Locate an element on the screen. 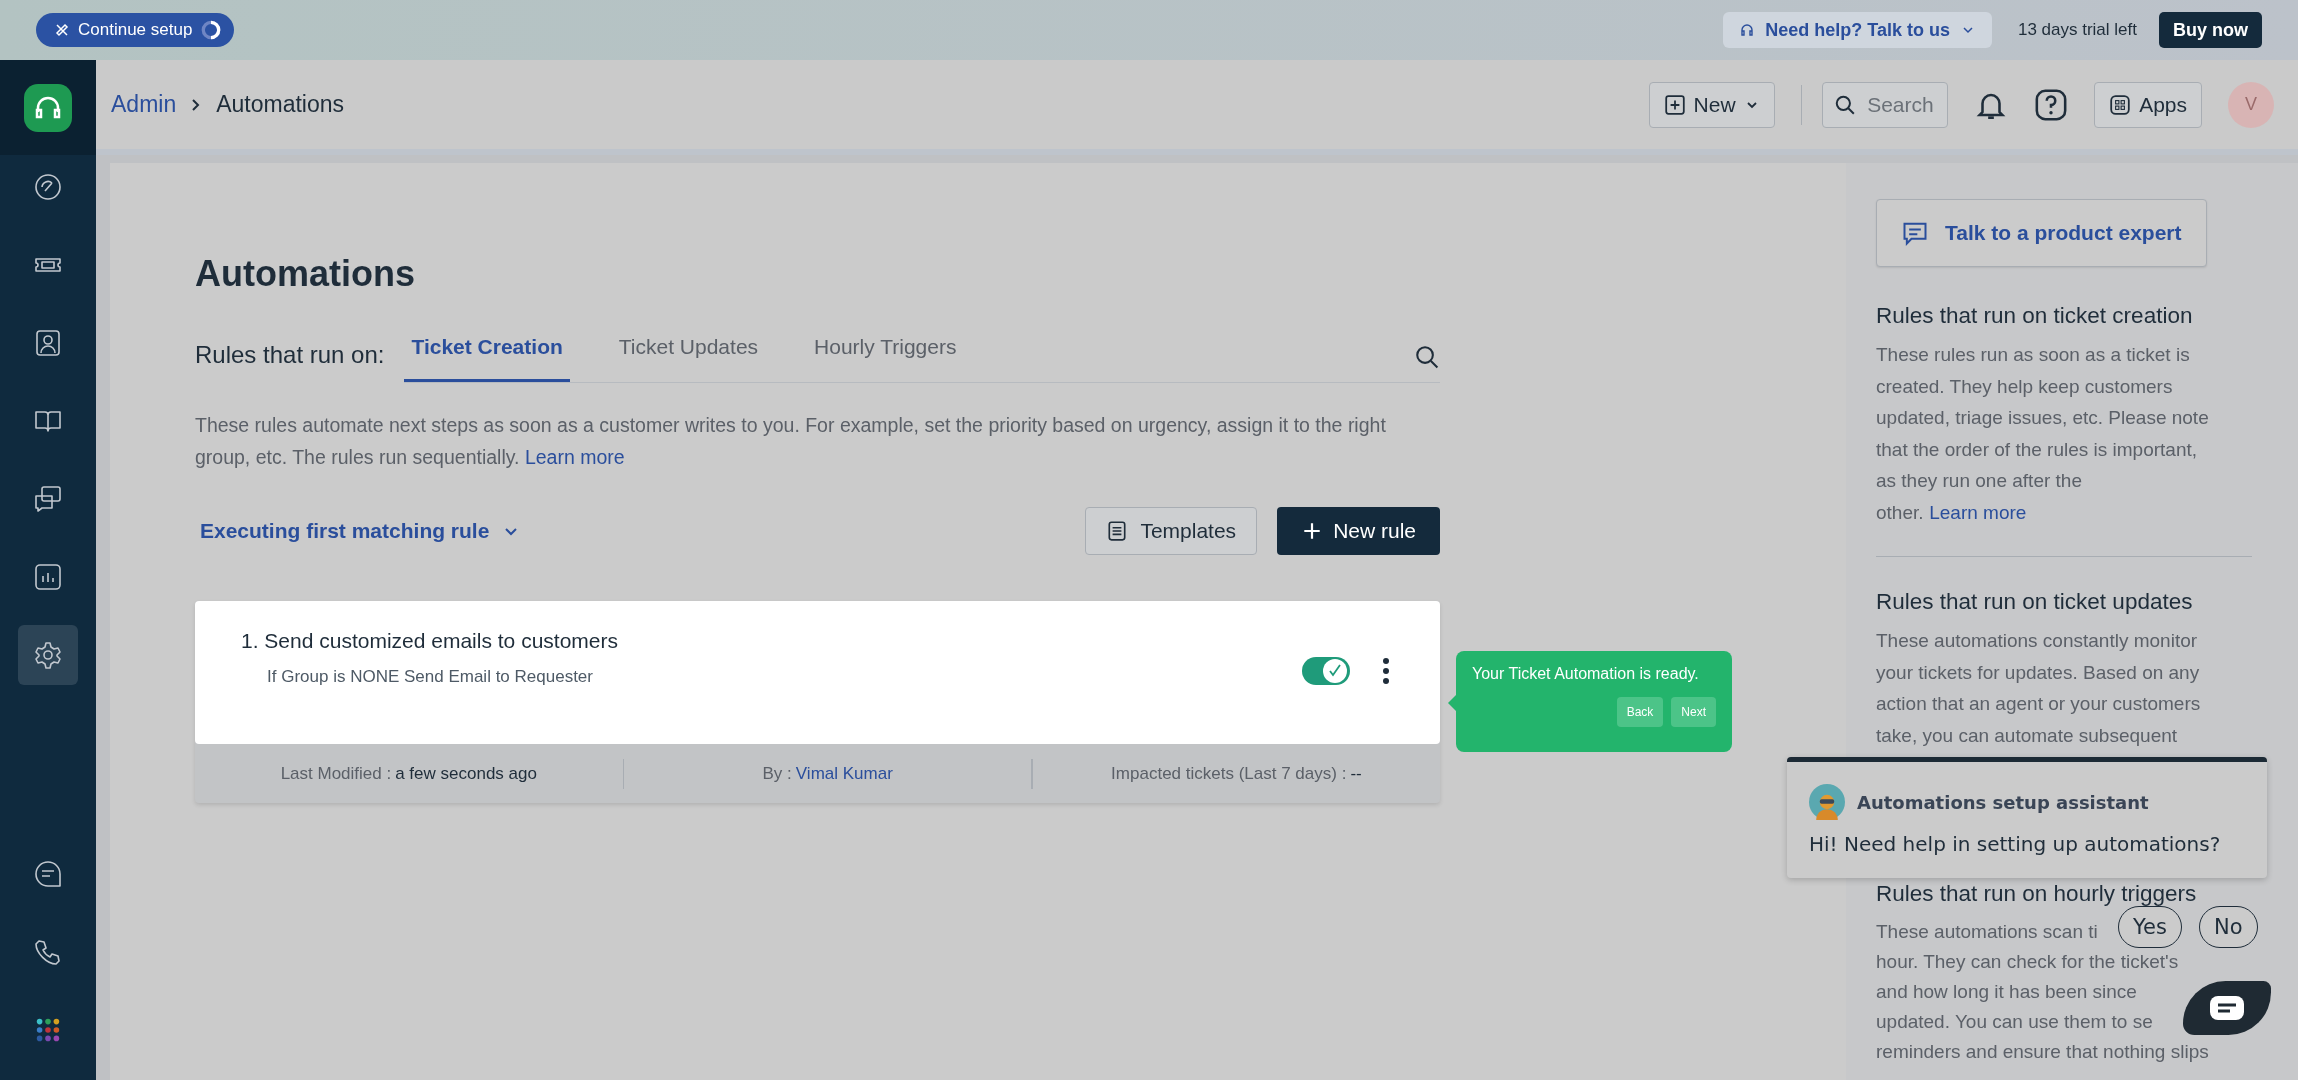 The width and height of the screenshot is (2298, 1080). talk-to-expert-button: Talk to a product expert is located at coordinates (2041, 233).